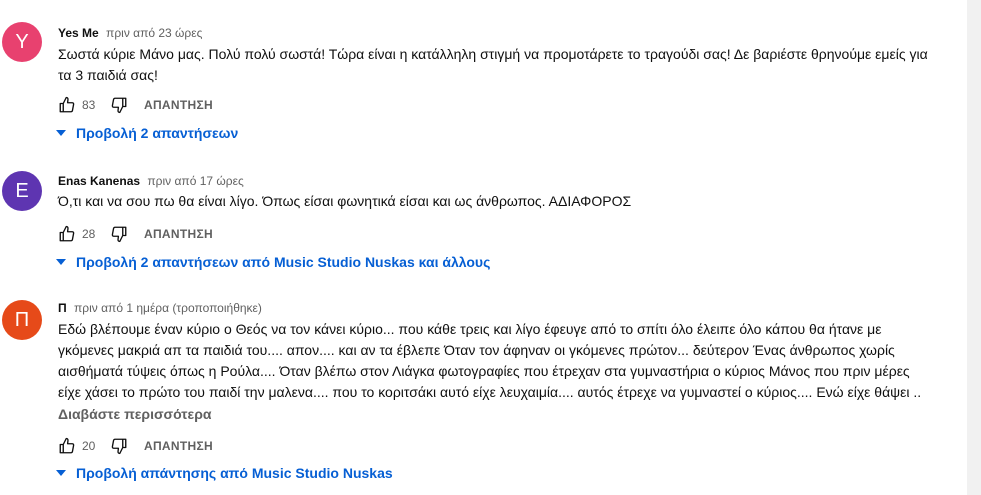 The height and width of the screenshot is (495, 981). I want to click on like-count: 20, so click(89, 446).